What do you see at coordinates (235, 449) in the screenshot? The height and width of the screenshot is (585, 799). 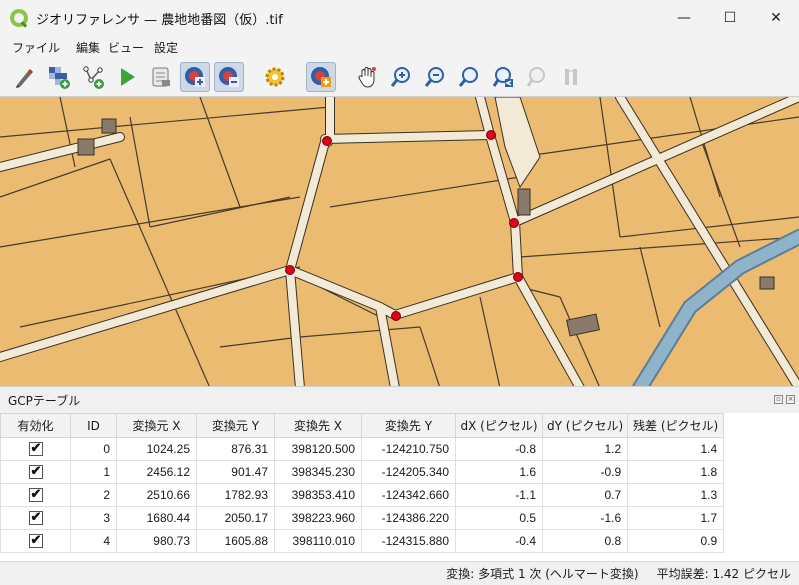 I see `src-y-cell: 876.31` at bounding box center [235, 449].